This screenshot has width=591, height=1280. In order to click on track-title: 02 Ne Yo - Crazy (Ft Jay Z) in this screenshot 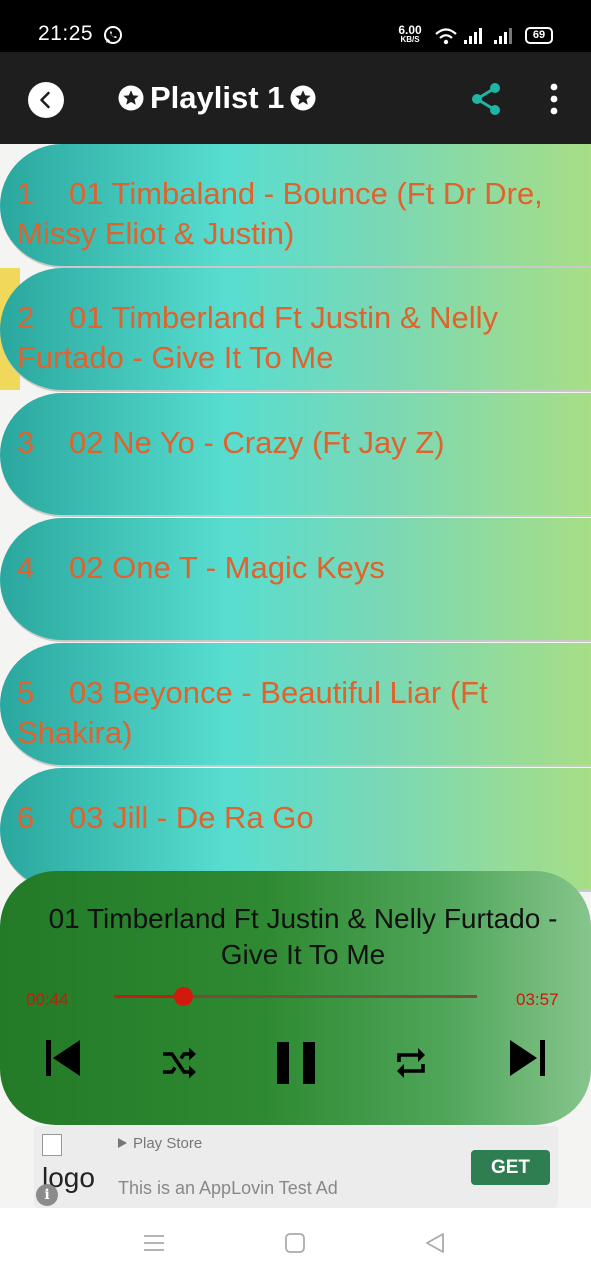, I will do `click(257, 442)`.